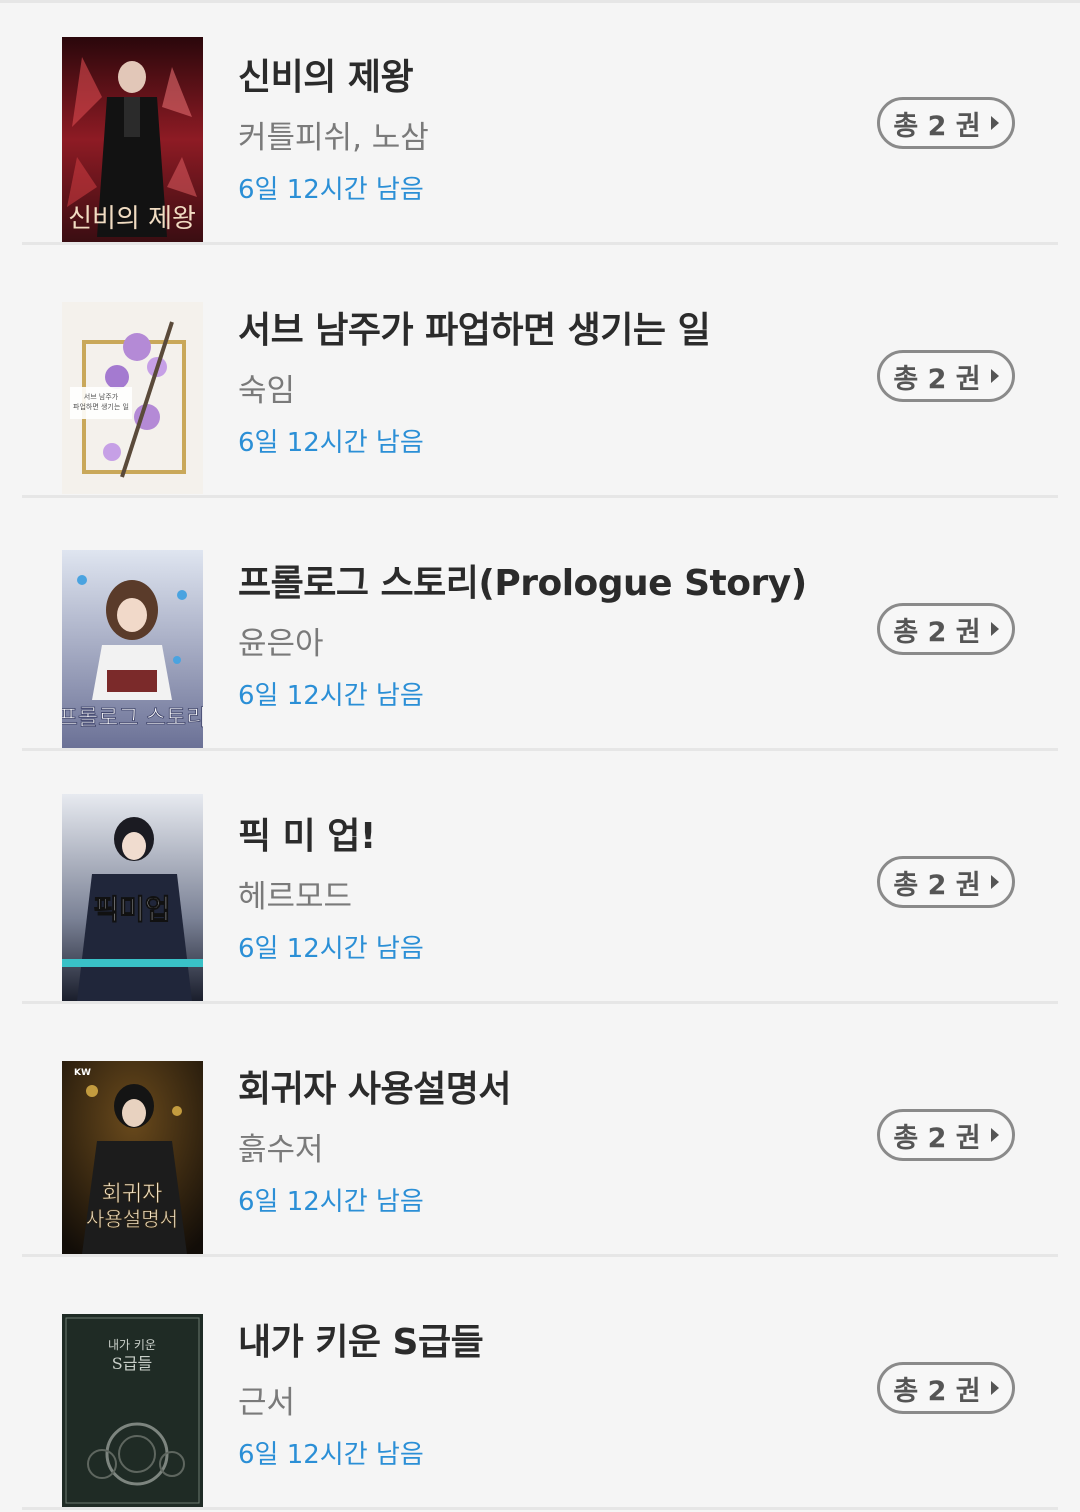 This screenshot has height=1512, width=1080. I want to click on book-title: 픽 미 업!, so click(307, 833).